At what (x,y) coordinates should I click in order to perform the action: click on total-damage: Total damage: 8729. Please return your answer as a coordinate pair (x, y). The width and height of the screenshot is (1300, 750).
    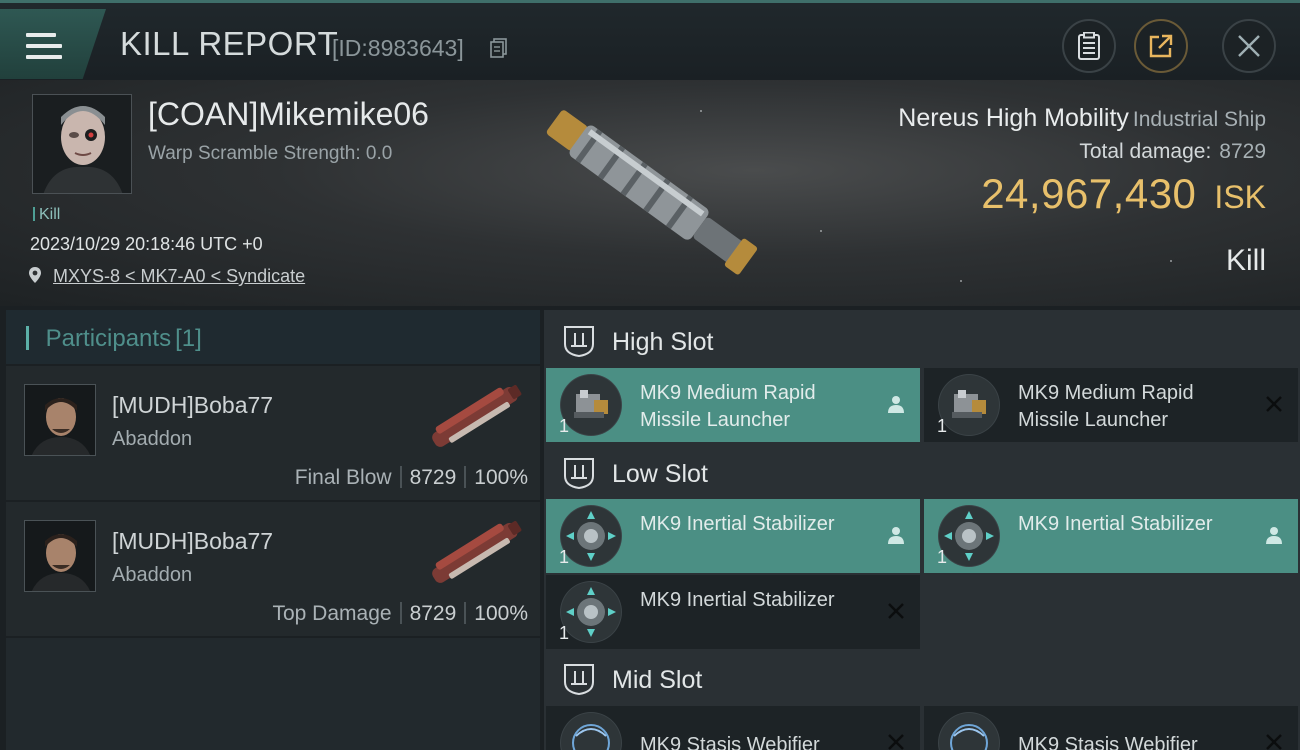
    Looking at the image, I should click on (1172, 152).